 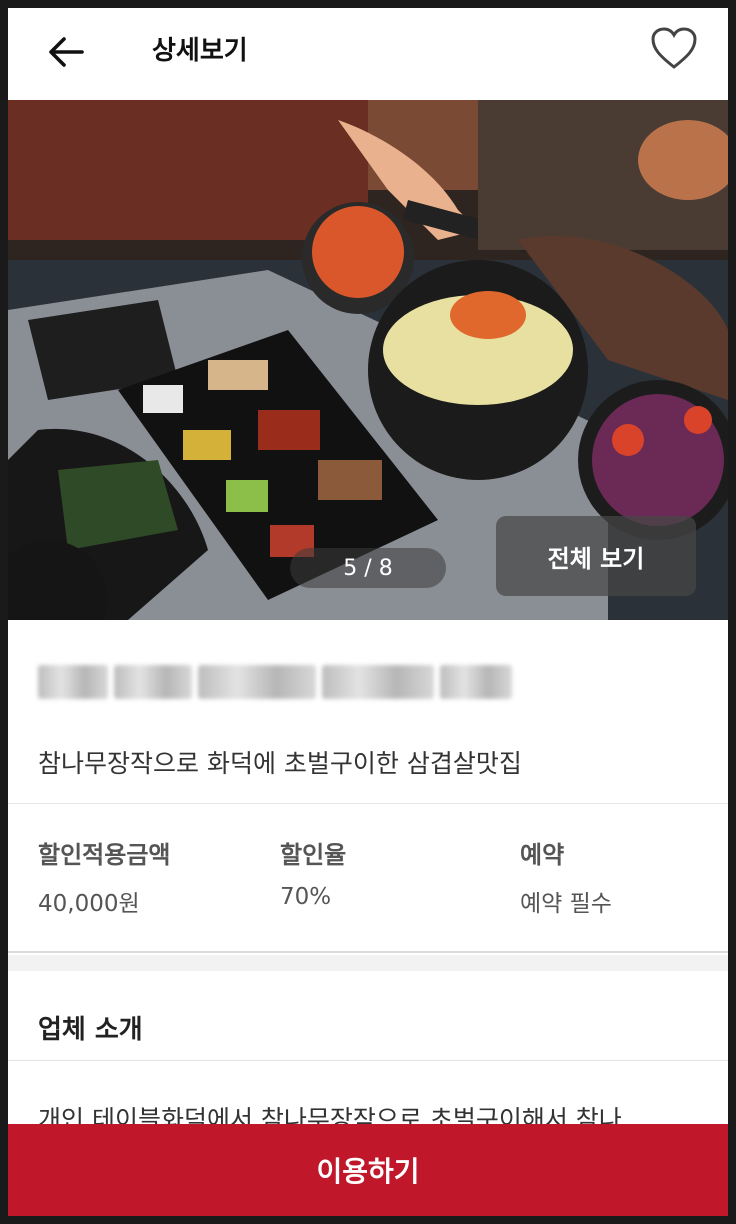 What do you see at coordinates (280, 763) in the screenshot?
I see `store-tagline: 참나무장작으로 화덕에 초벌구이한 삼겹살맛집` at bounding box center [280, 763].